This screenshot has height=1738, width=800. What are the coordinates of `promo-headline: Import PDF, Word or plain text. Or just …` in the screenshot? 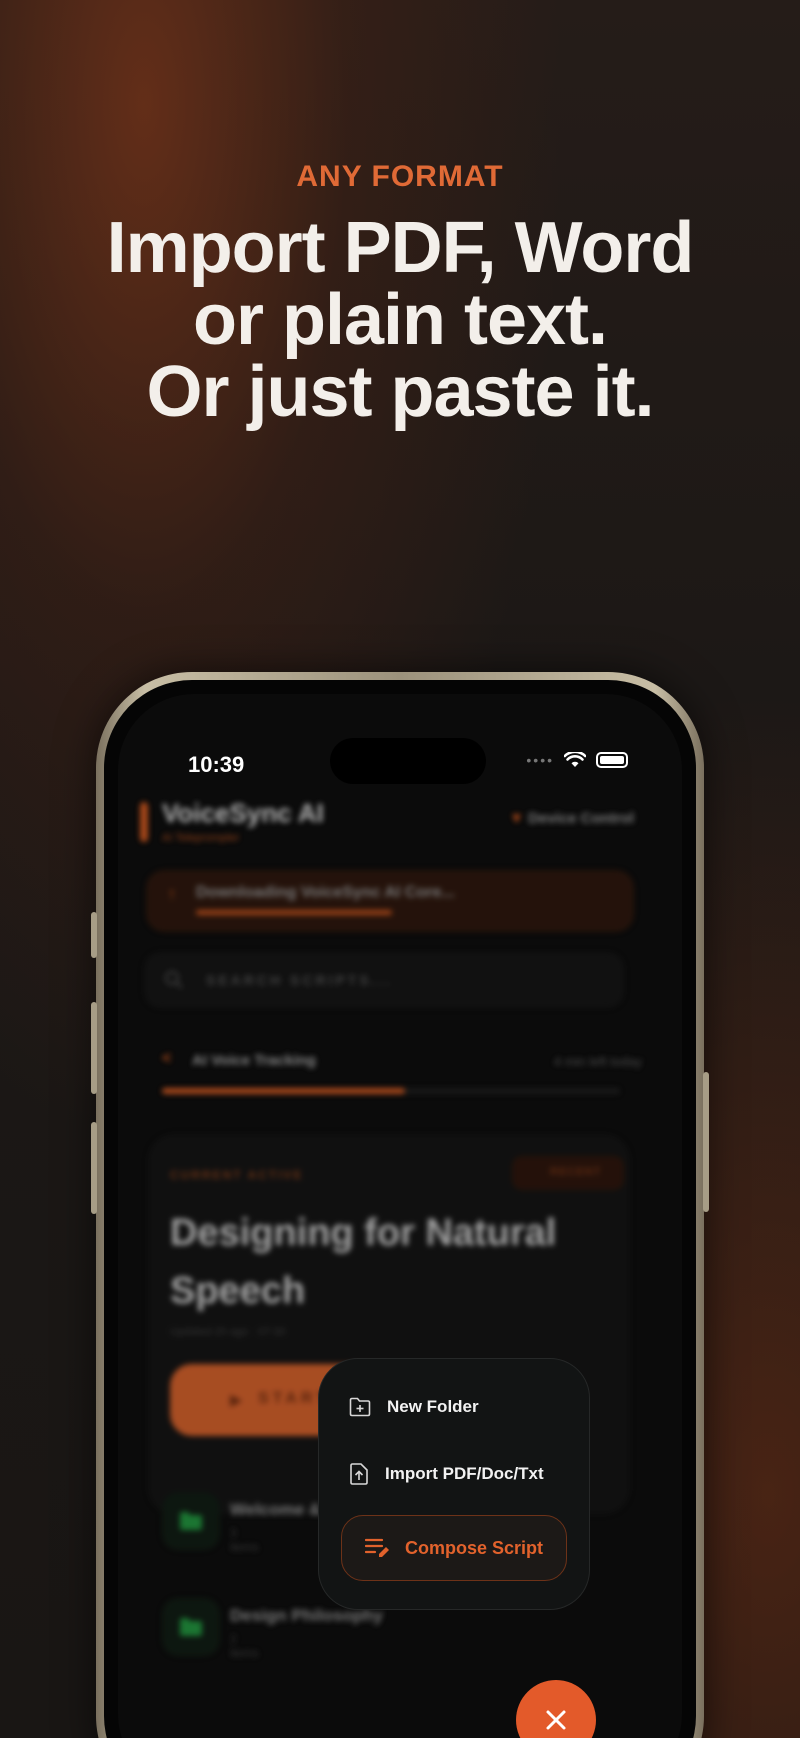 It's located at (400, 320).